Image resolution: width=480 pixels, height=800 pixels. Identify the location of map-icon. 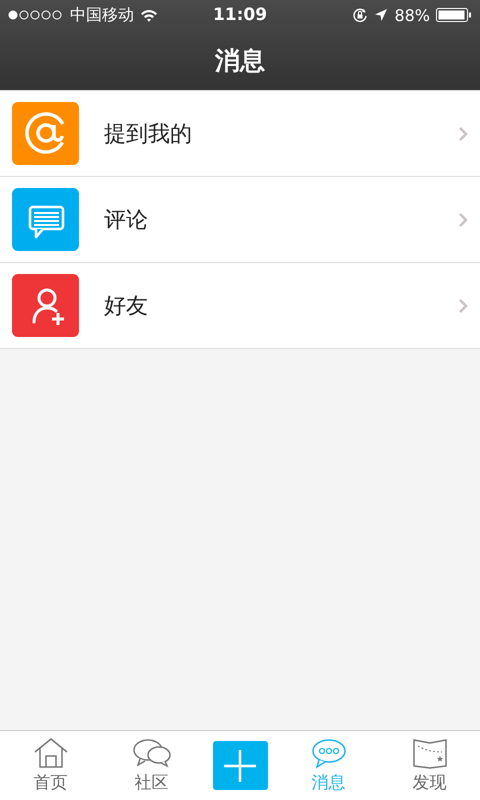
(430, 753).